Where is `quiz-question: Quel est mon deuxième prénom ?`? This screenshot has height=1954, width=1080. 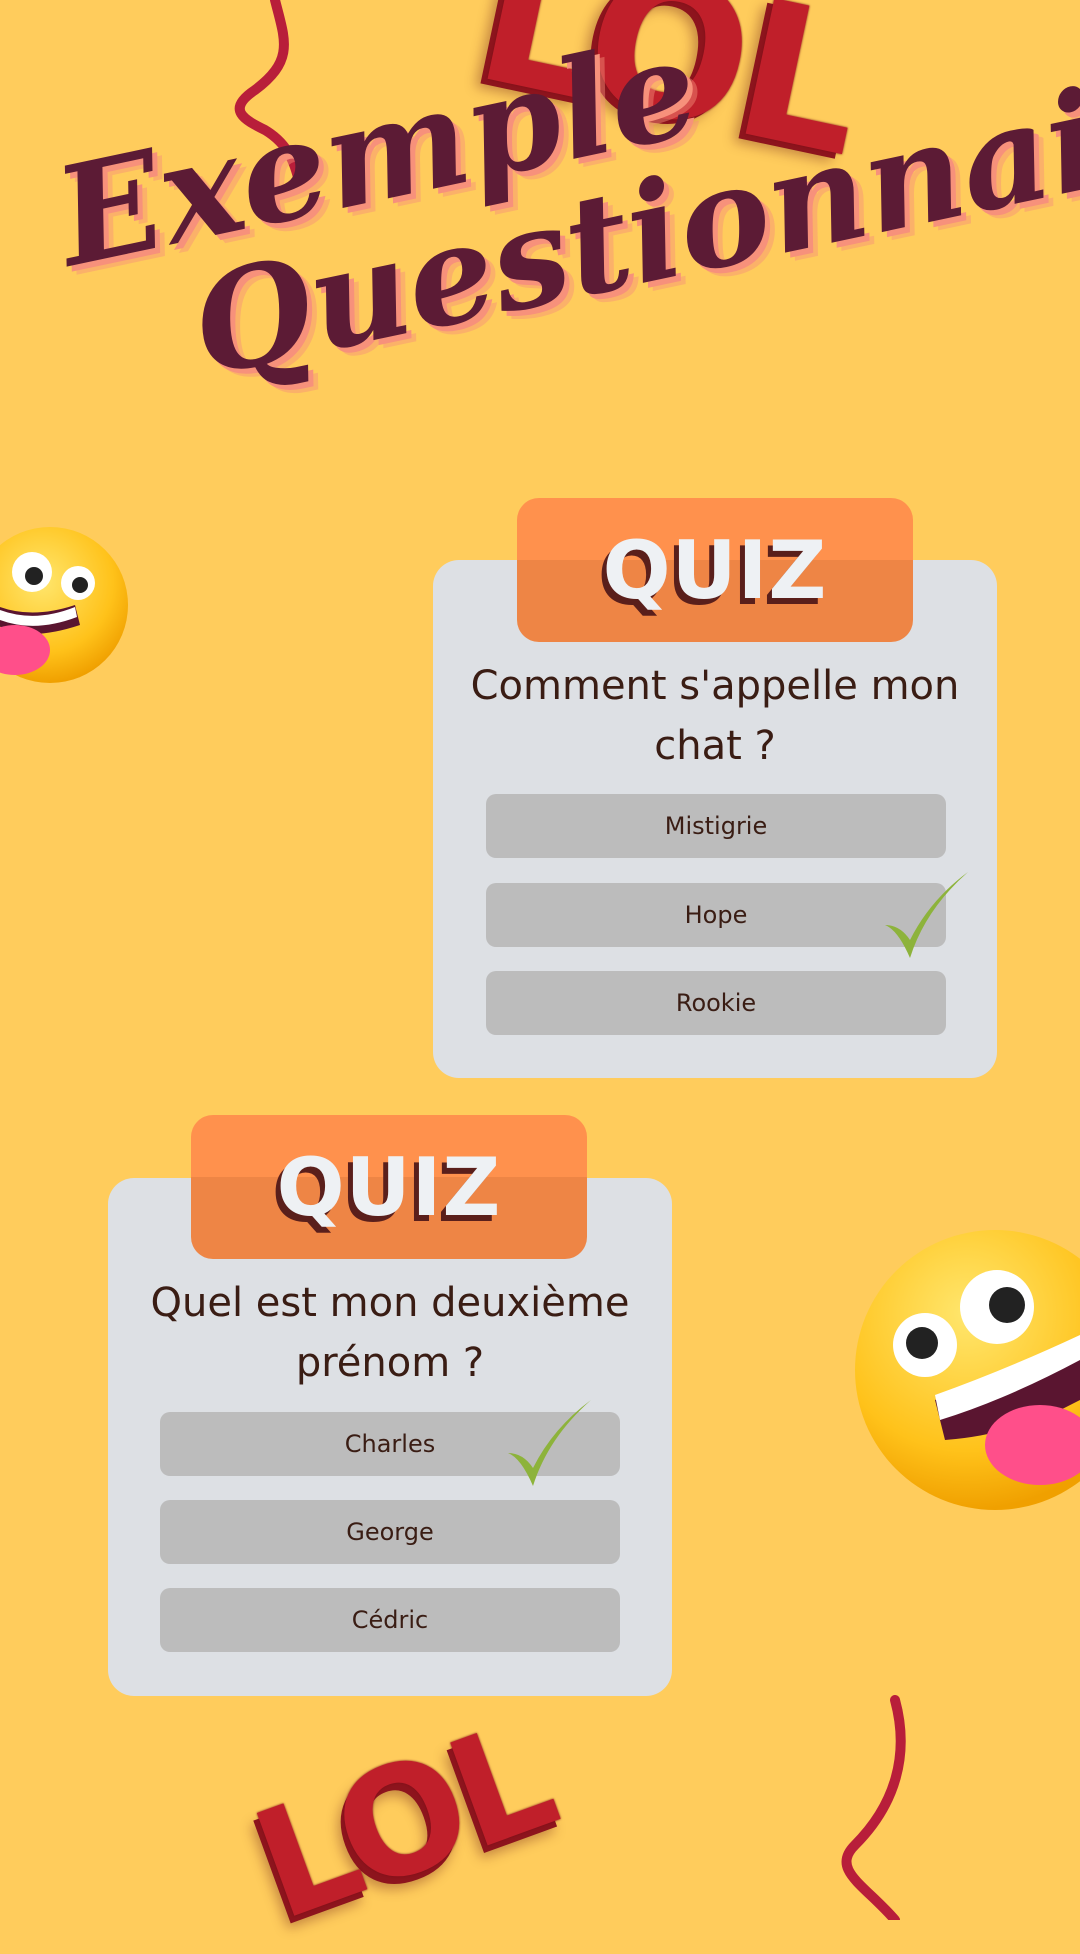
quiz-question: Quel est mon deuxième prénom ? is located at coordinates (390, 1333).